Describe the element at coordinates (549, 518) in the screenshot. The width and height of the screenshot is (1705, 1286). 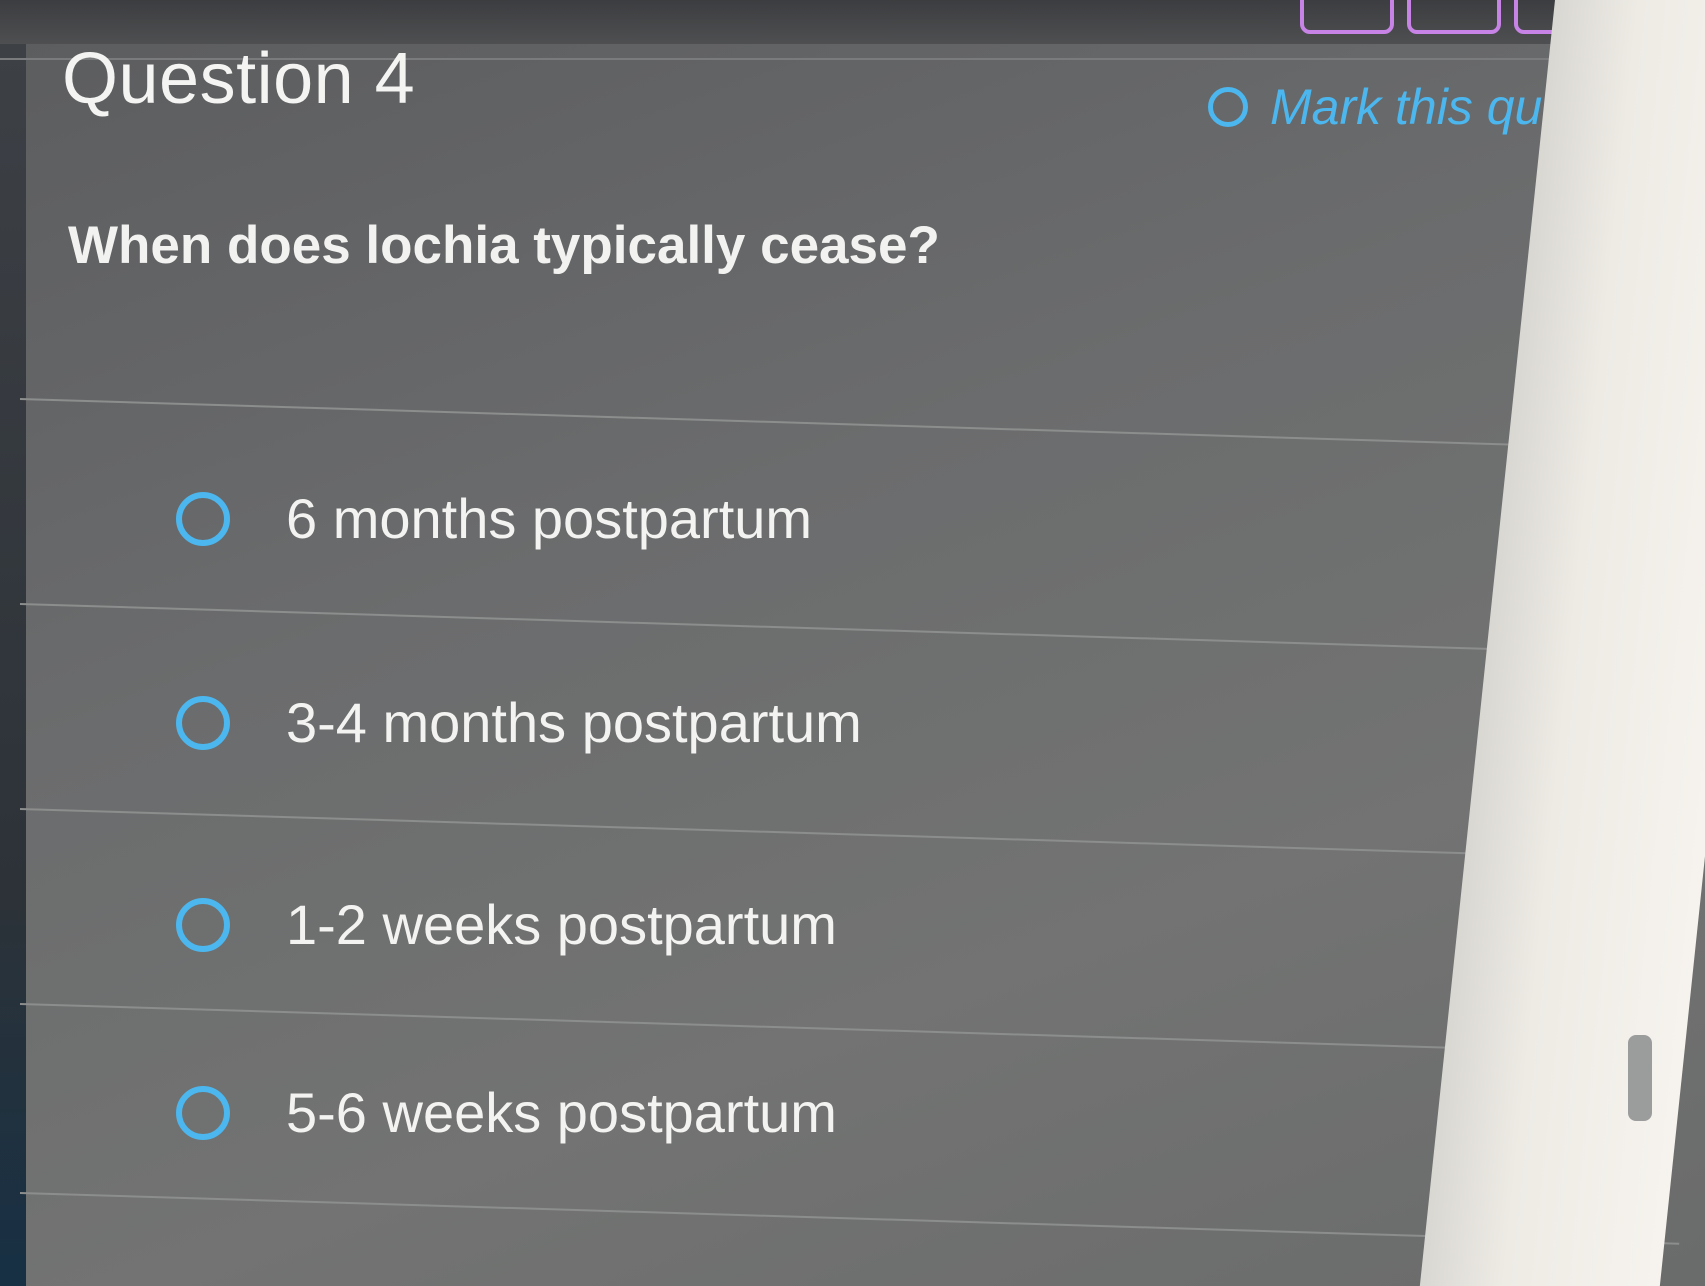
I see `answer-option-label: 6 months postpartum` at that location.